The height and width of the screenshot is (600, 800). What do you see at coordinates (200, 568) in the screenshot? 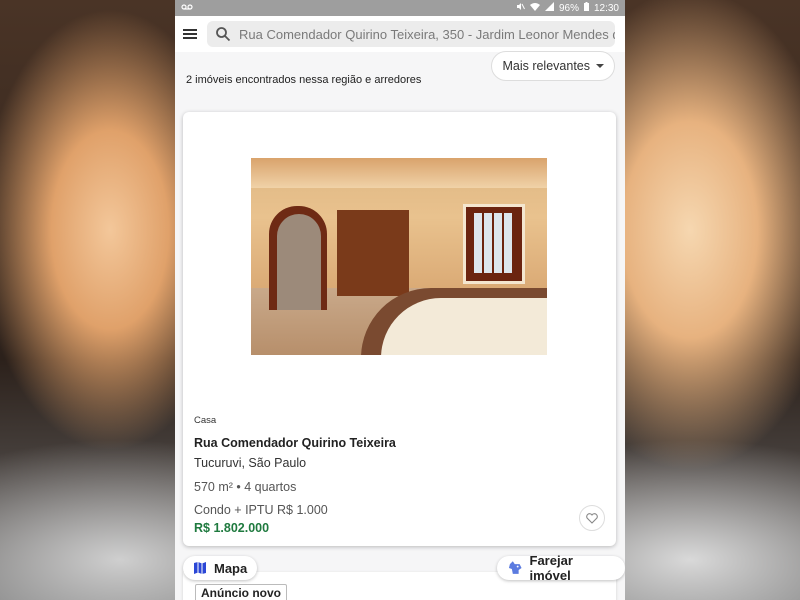
I see `map-icon` at bounding box center [200, 568].